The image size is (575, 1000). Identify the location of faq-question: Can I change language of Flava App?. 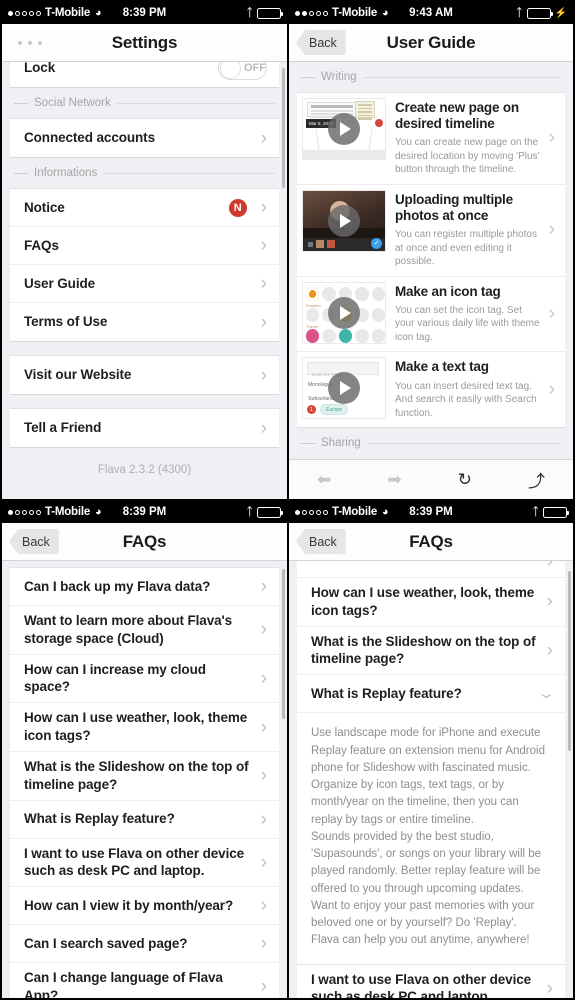
(123, 984).